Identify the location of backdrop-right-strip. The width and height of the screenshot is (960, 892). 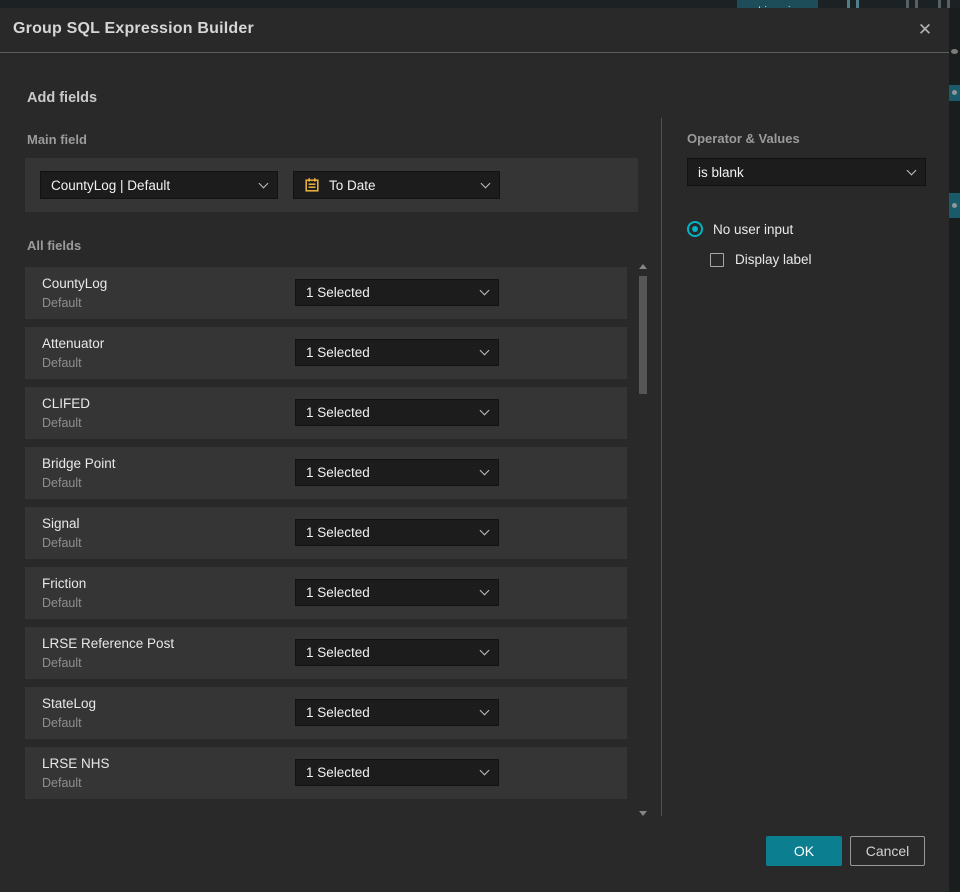
(954, 446).